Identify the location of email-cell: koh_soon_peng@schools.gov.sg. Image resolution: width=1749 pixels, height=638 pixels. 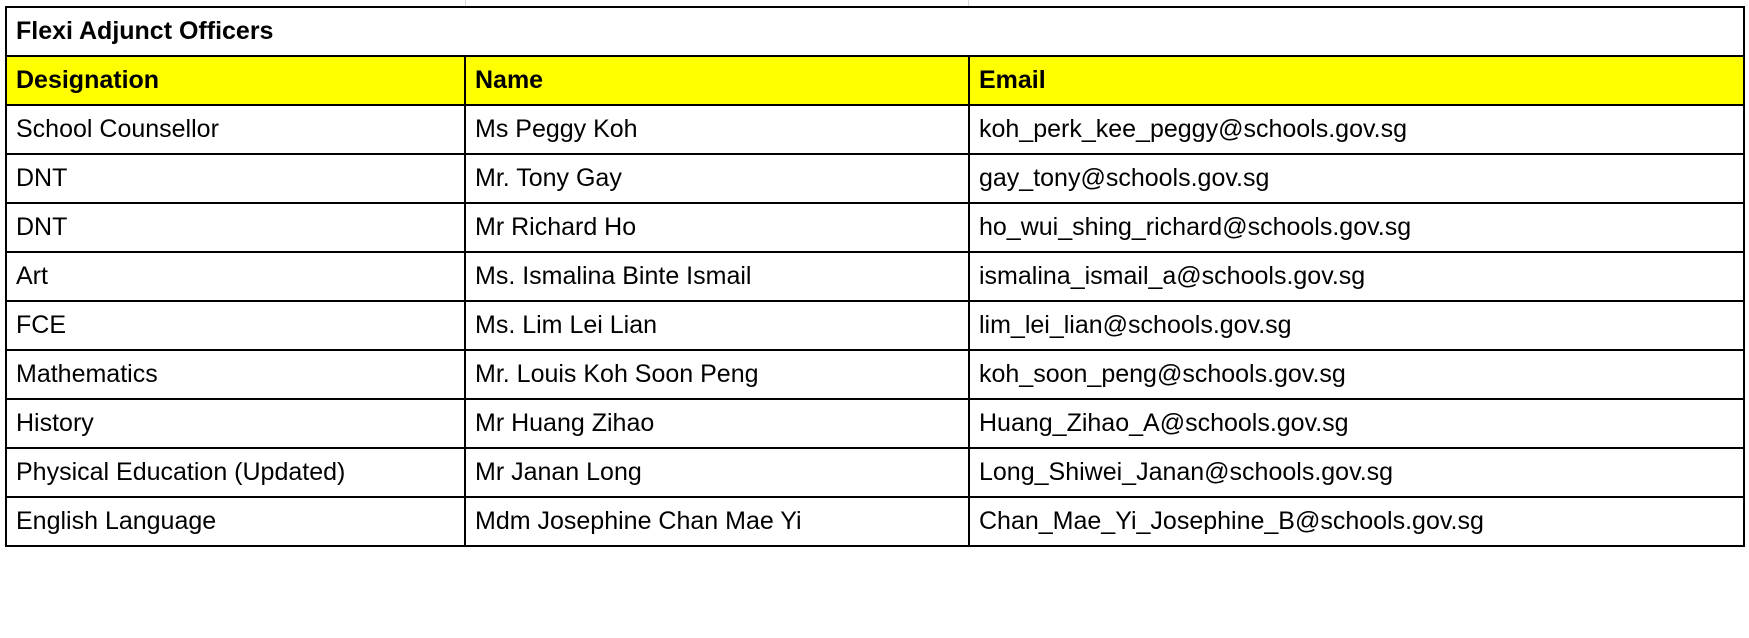
(1356, 374).